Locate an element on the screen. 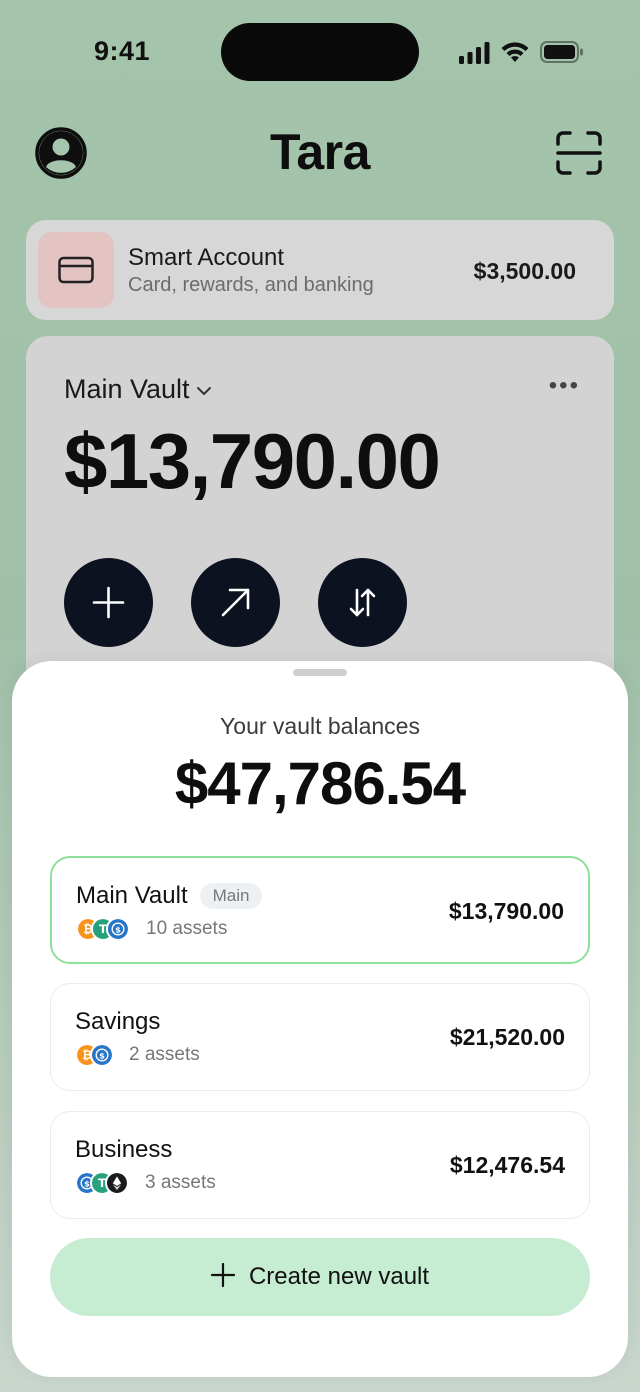 This screenshot has width=640, height=1392. cellular-signal-icon is located at coordinates (474, 53).